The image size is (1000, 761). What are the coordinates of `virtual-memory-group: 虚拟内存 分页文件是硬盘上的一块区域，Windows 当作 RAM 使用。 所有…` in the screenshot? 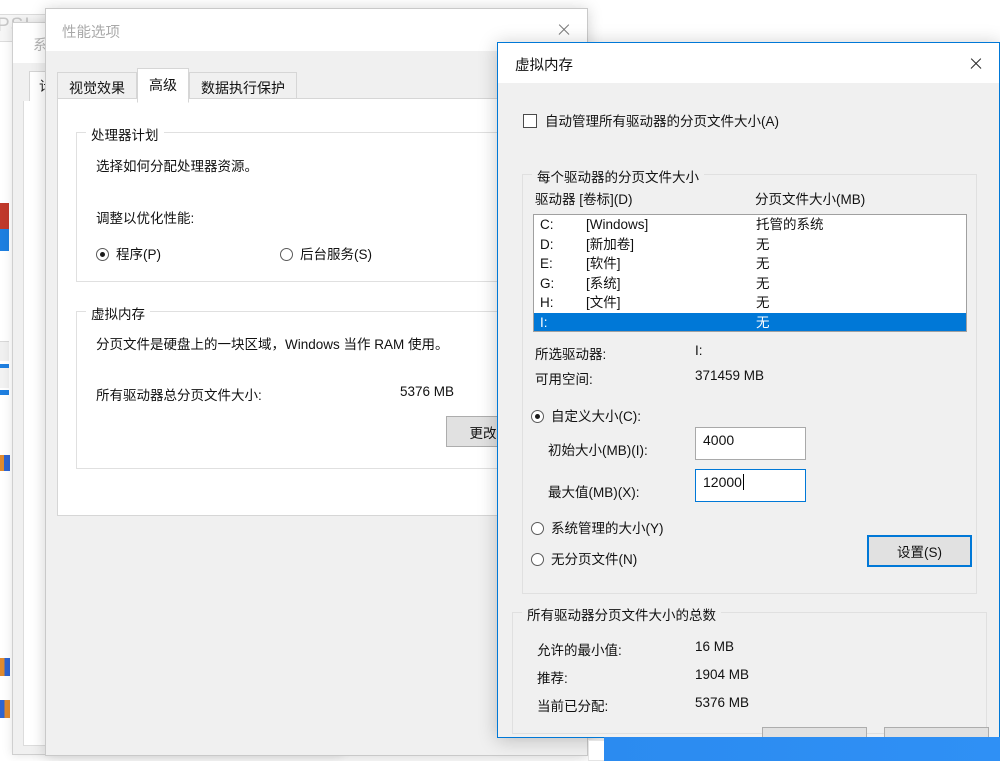 It's located at (316, 386).